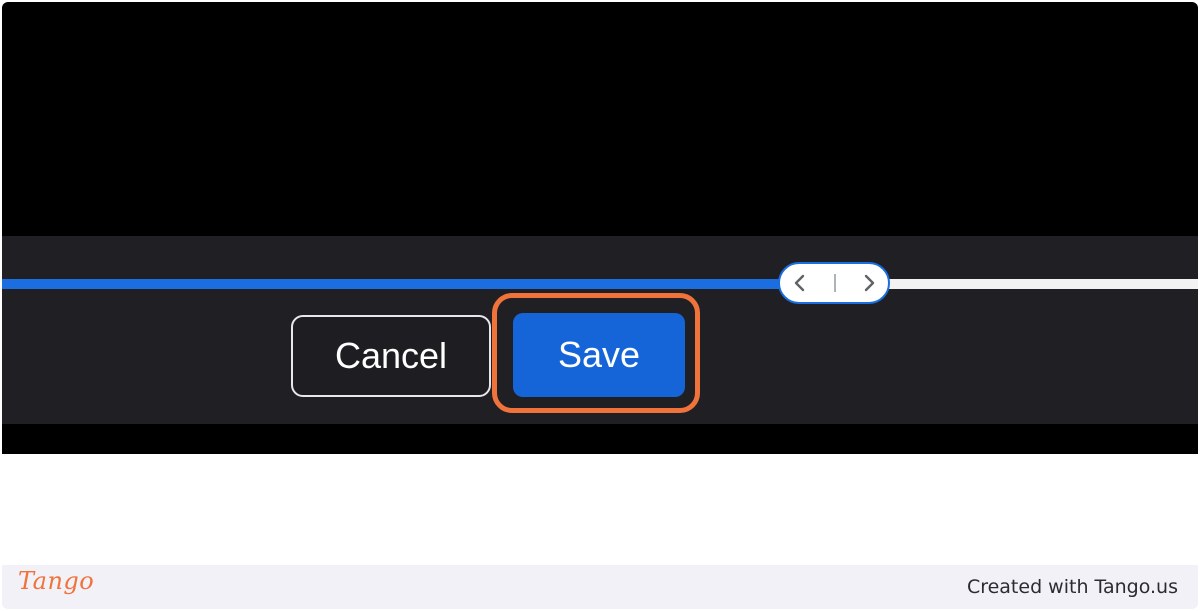 The height and width of the screenshot is (611, 1200). I want to click on timeline-scrub-handle, so click(834, 283).